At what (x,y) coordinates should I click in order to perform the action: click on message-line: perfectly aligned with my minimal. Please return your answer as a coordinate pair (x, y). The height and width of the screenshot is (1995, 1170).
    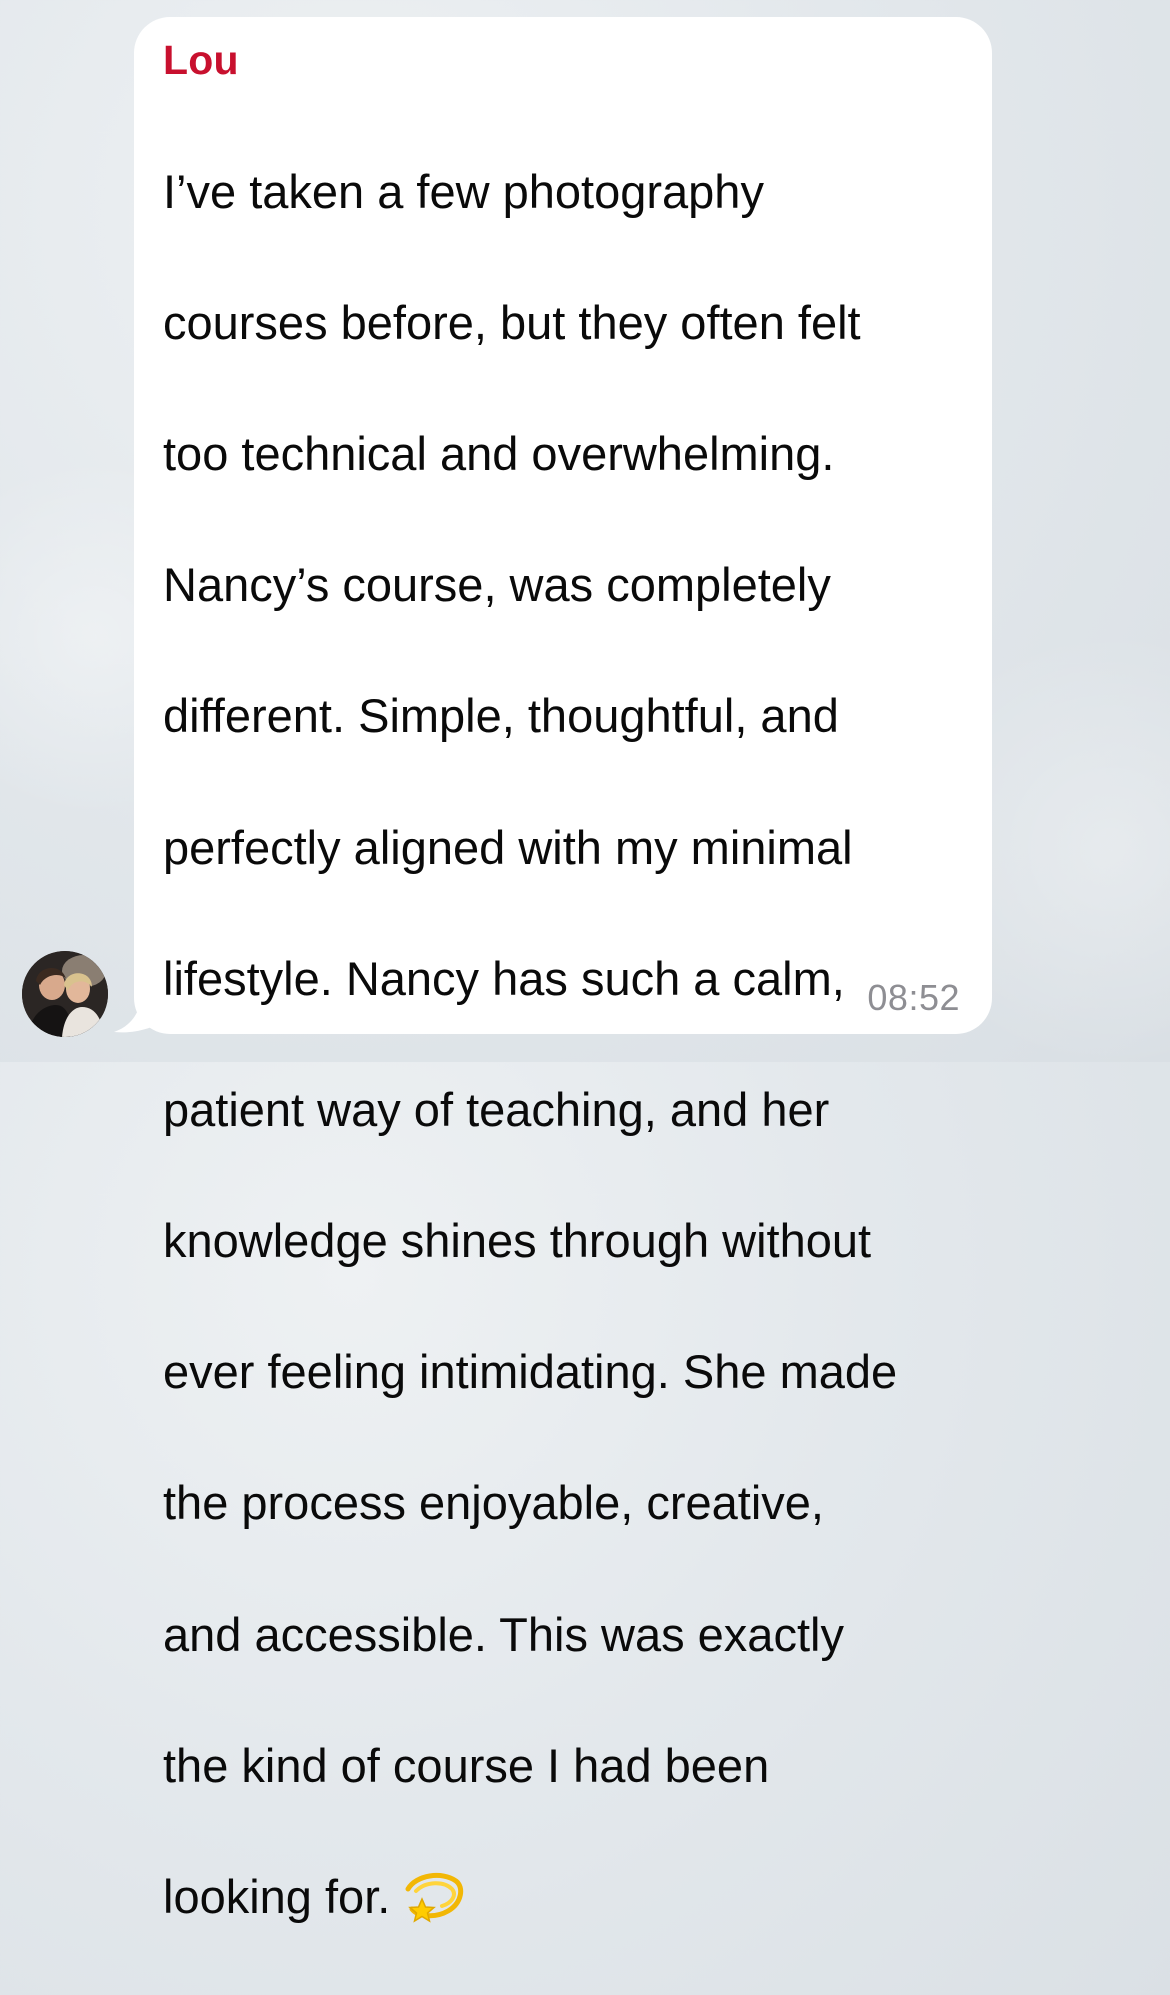
    Looking at the image, I should click on (508, 847).